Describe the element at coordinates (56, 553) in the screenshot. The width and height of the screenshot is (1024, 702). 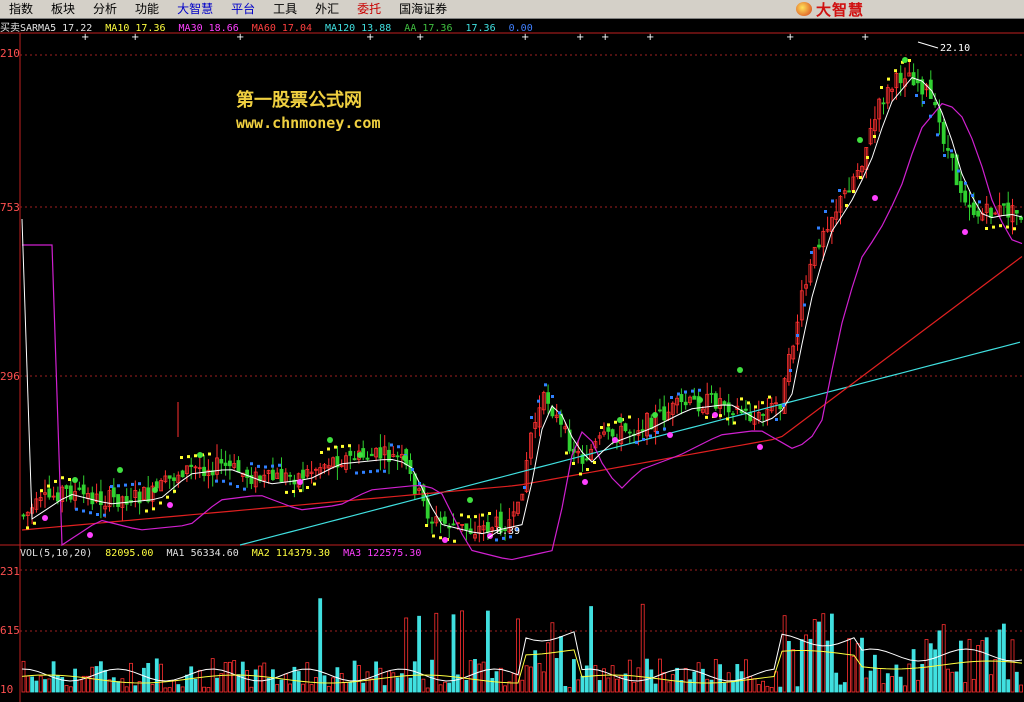
I see `vol-legend-label: VOL(5,10,20)` at that location.